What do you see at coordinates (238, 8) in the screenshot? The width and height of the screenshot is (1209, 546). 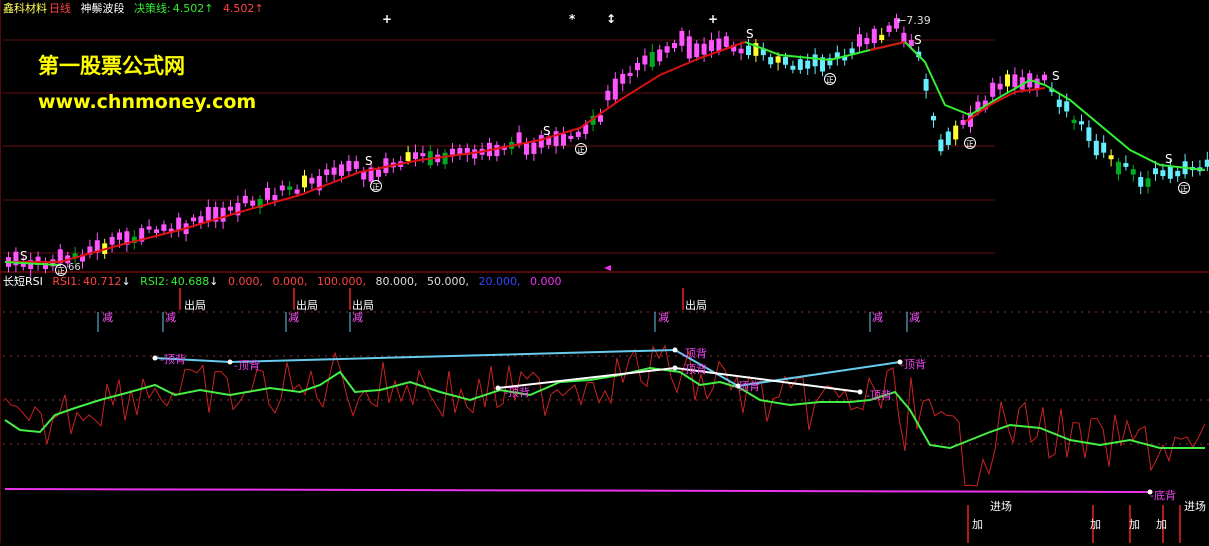 I see `decision-line-value-2: 4.502` at bounding box center [238, 8].